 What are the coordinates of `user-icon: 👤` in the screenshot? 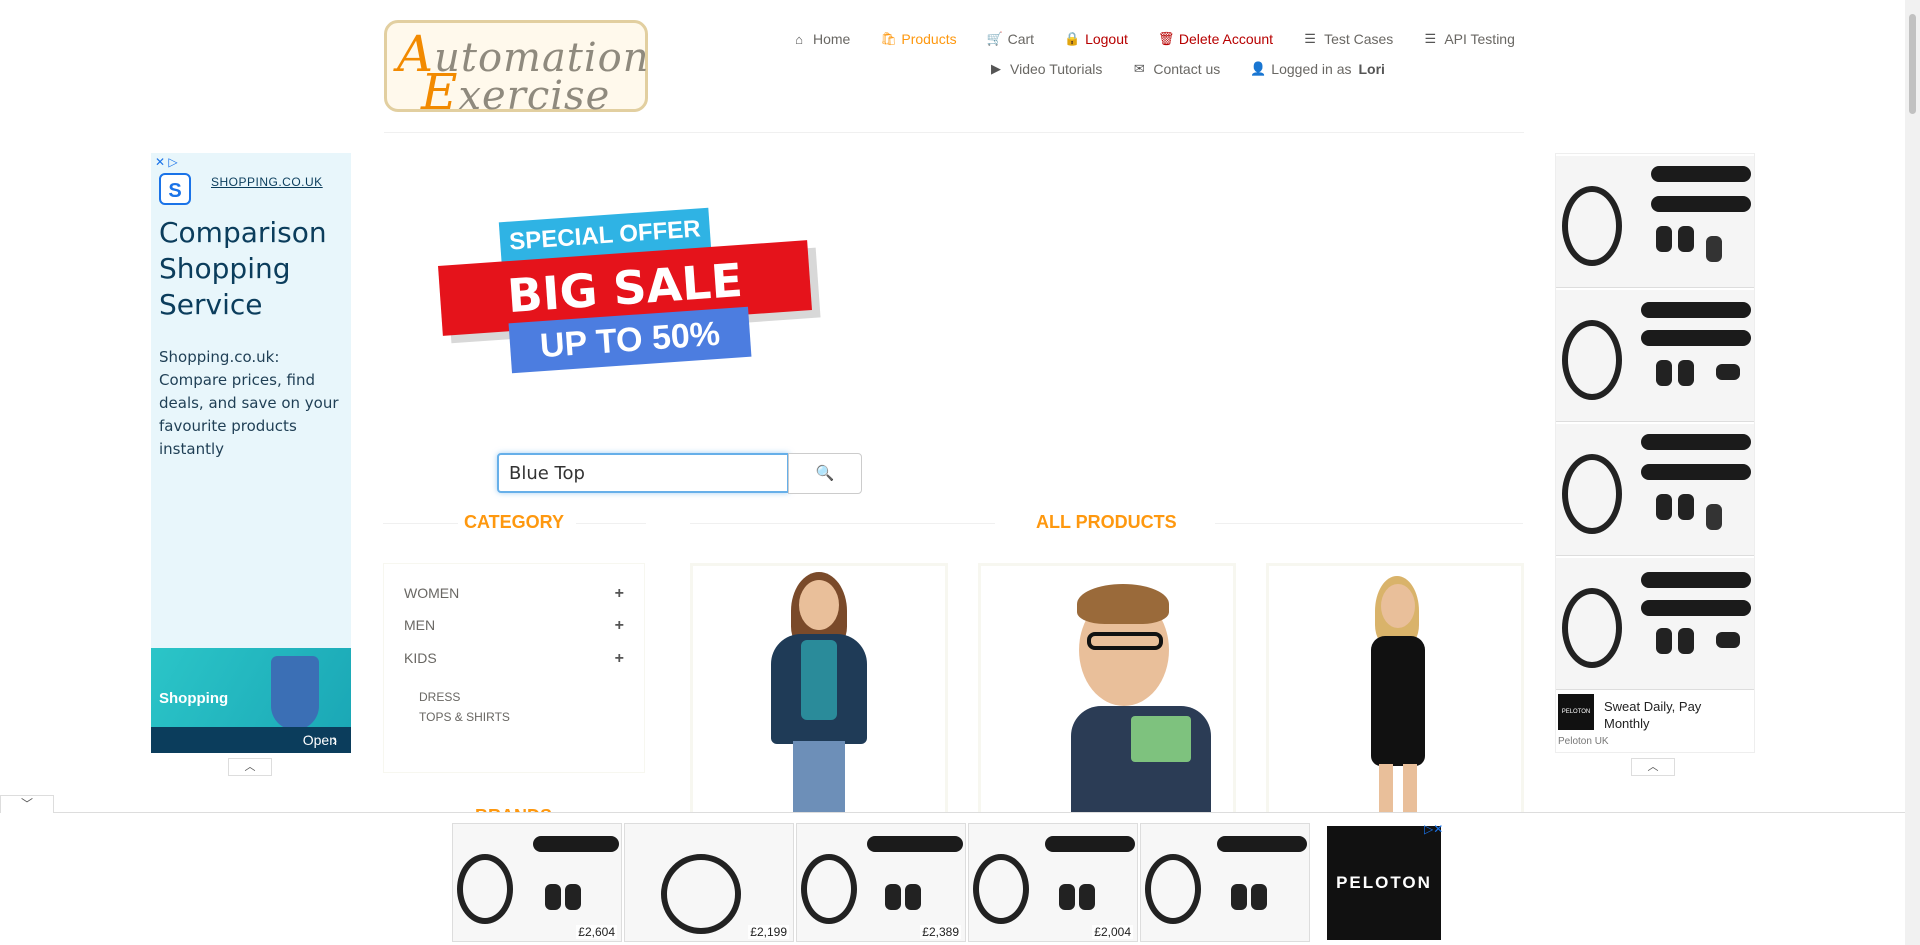 It's located at (1258, 68).